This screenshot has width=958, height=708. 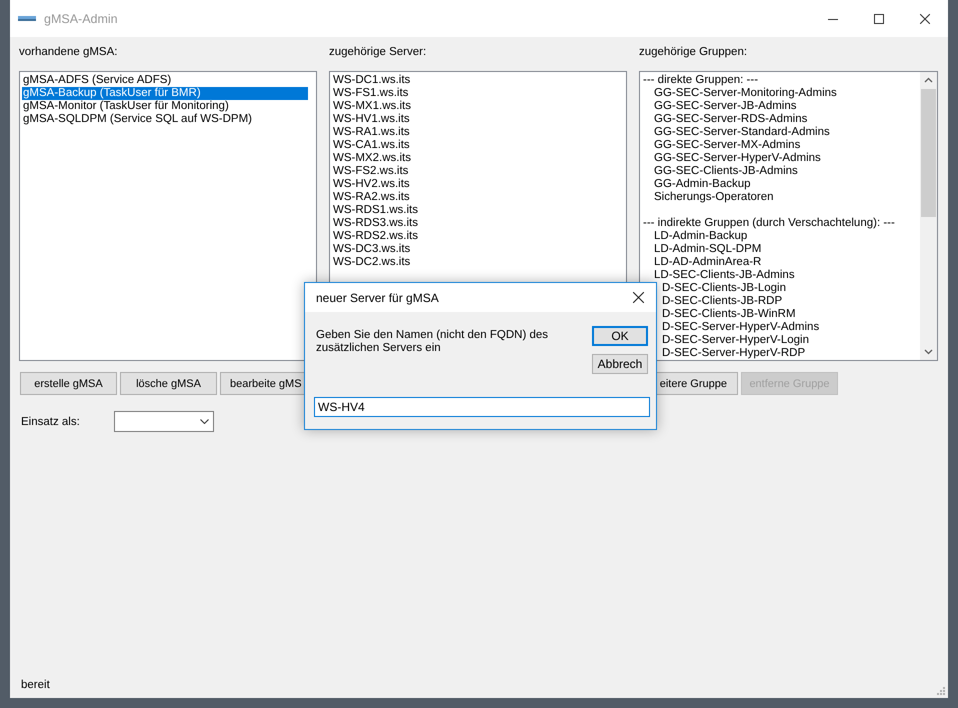 What do you see at coordinates (370, 93) in the screenshot?
I see `list-item: WS-FS1.ws.its` at bounding box center [370, 93].